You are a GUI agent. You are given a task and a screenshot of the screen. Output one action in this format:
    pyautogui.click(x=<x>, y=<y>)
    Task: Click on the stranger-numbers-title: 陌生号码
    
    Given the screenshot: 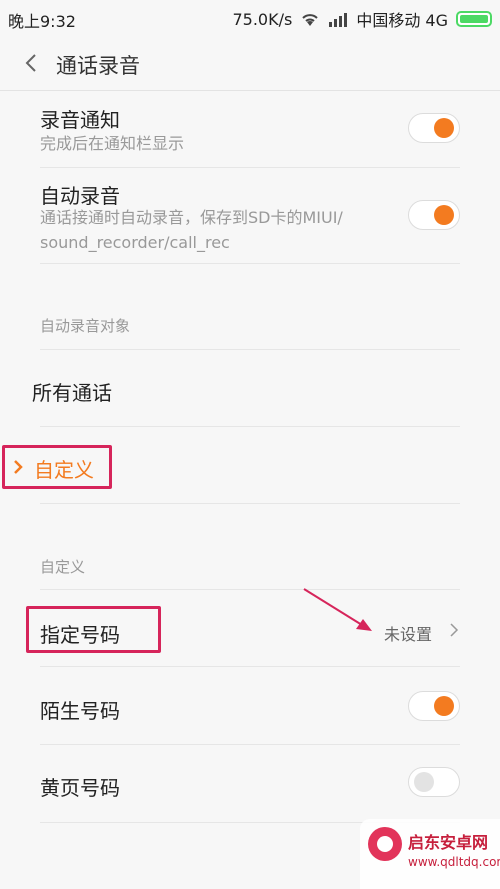 What is the action you would take?
    pyautogui.click(x=80, y=711)
    